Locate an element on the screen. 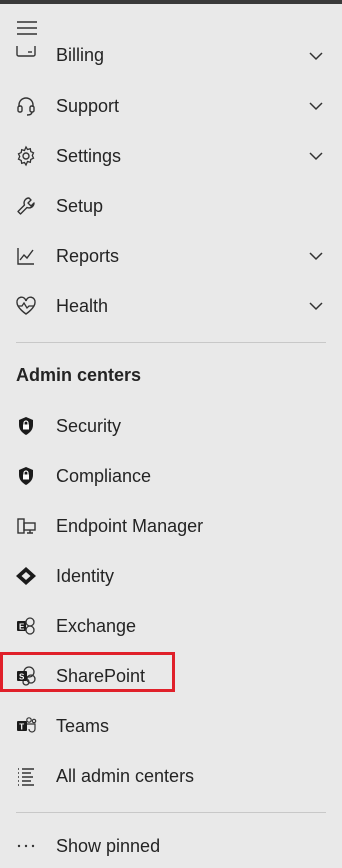 The height and width of the screenshot is (868, 342). nav-item-reports: Reports is located at coordinates (171, 256).